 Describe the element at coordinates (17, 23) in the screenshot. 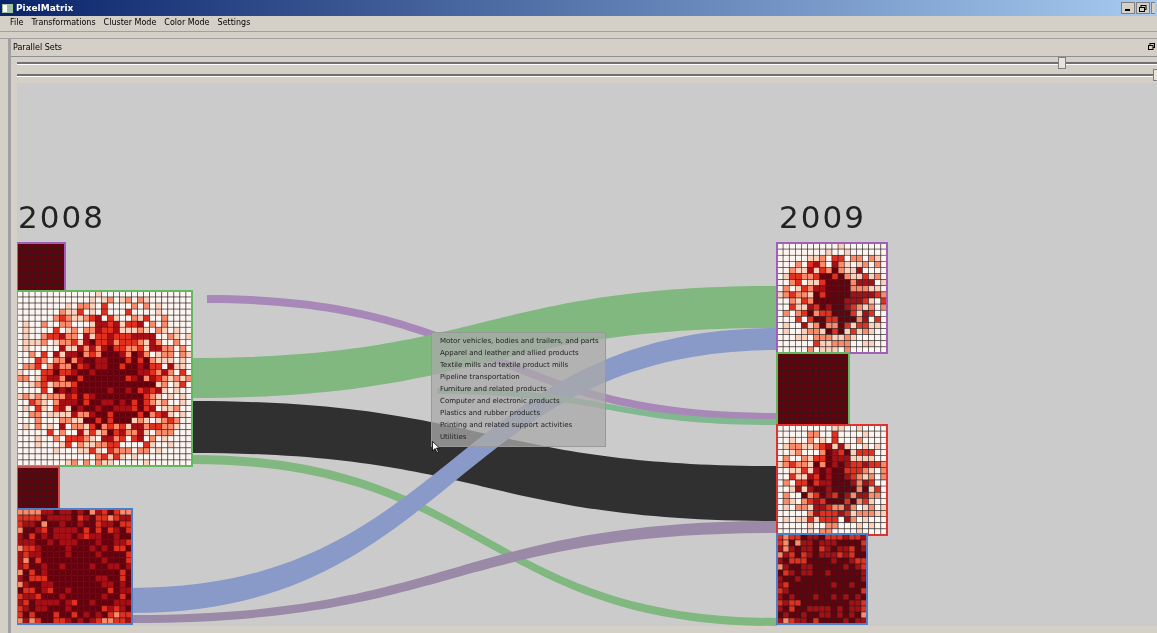

I see `menu-item: File` at that location.